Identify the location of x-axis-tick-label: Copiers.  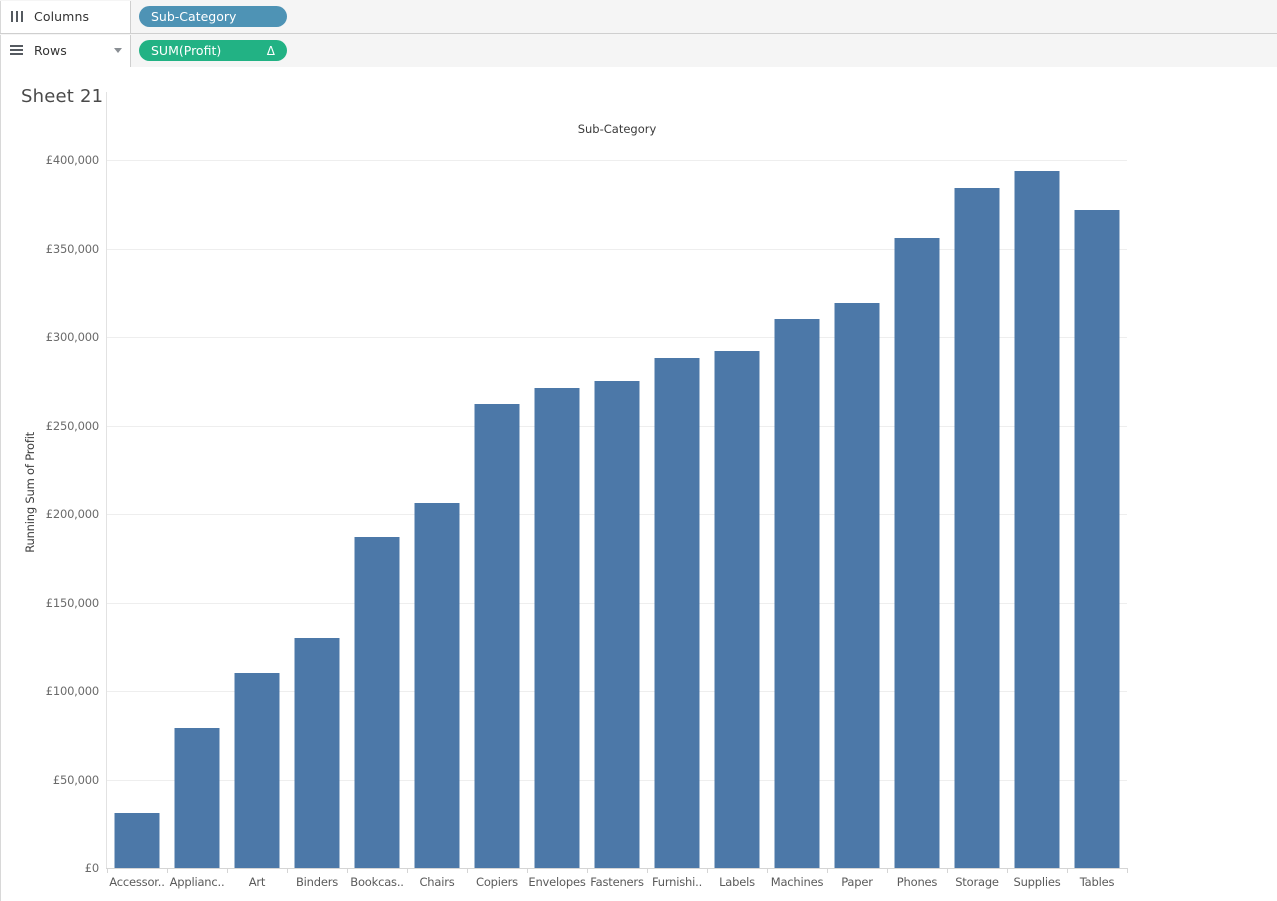
(497, 882).